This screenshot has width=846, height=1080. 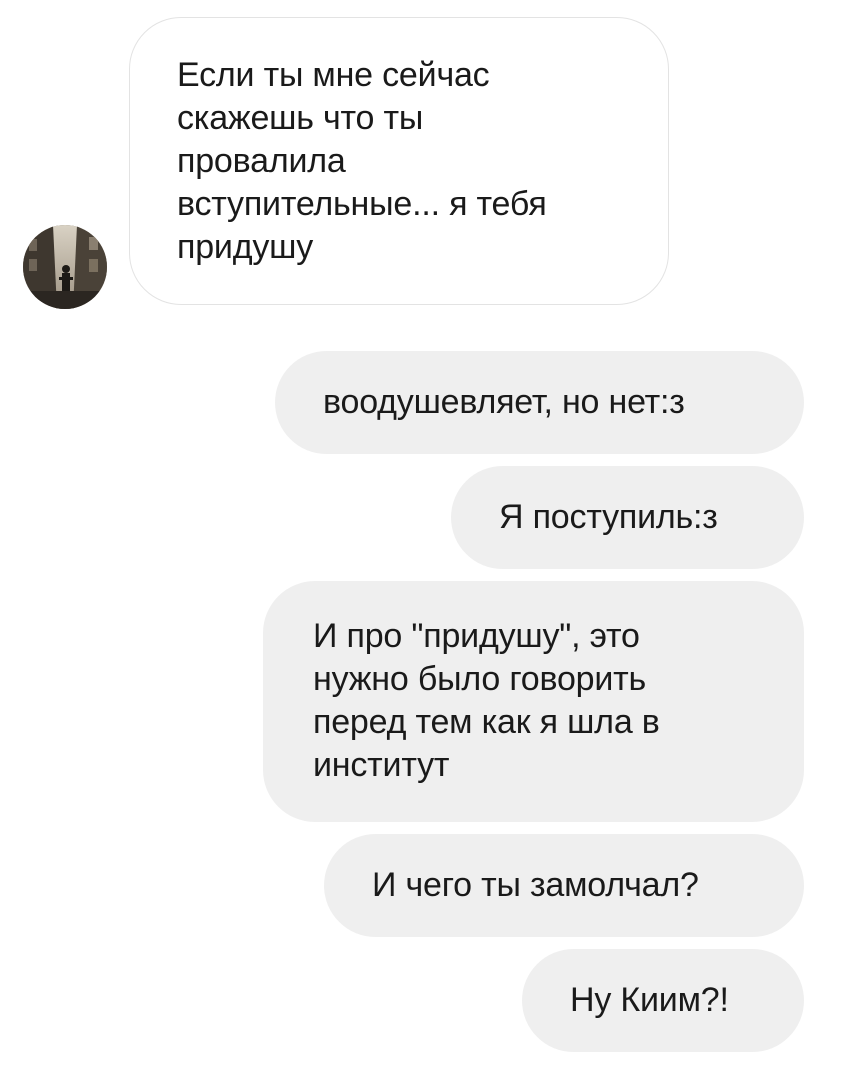 I want to click on outgoing-message: воодушевляет, но нет:з, so click(x=539, y=402).